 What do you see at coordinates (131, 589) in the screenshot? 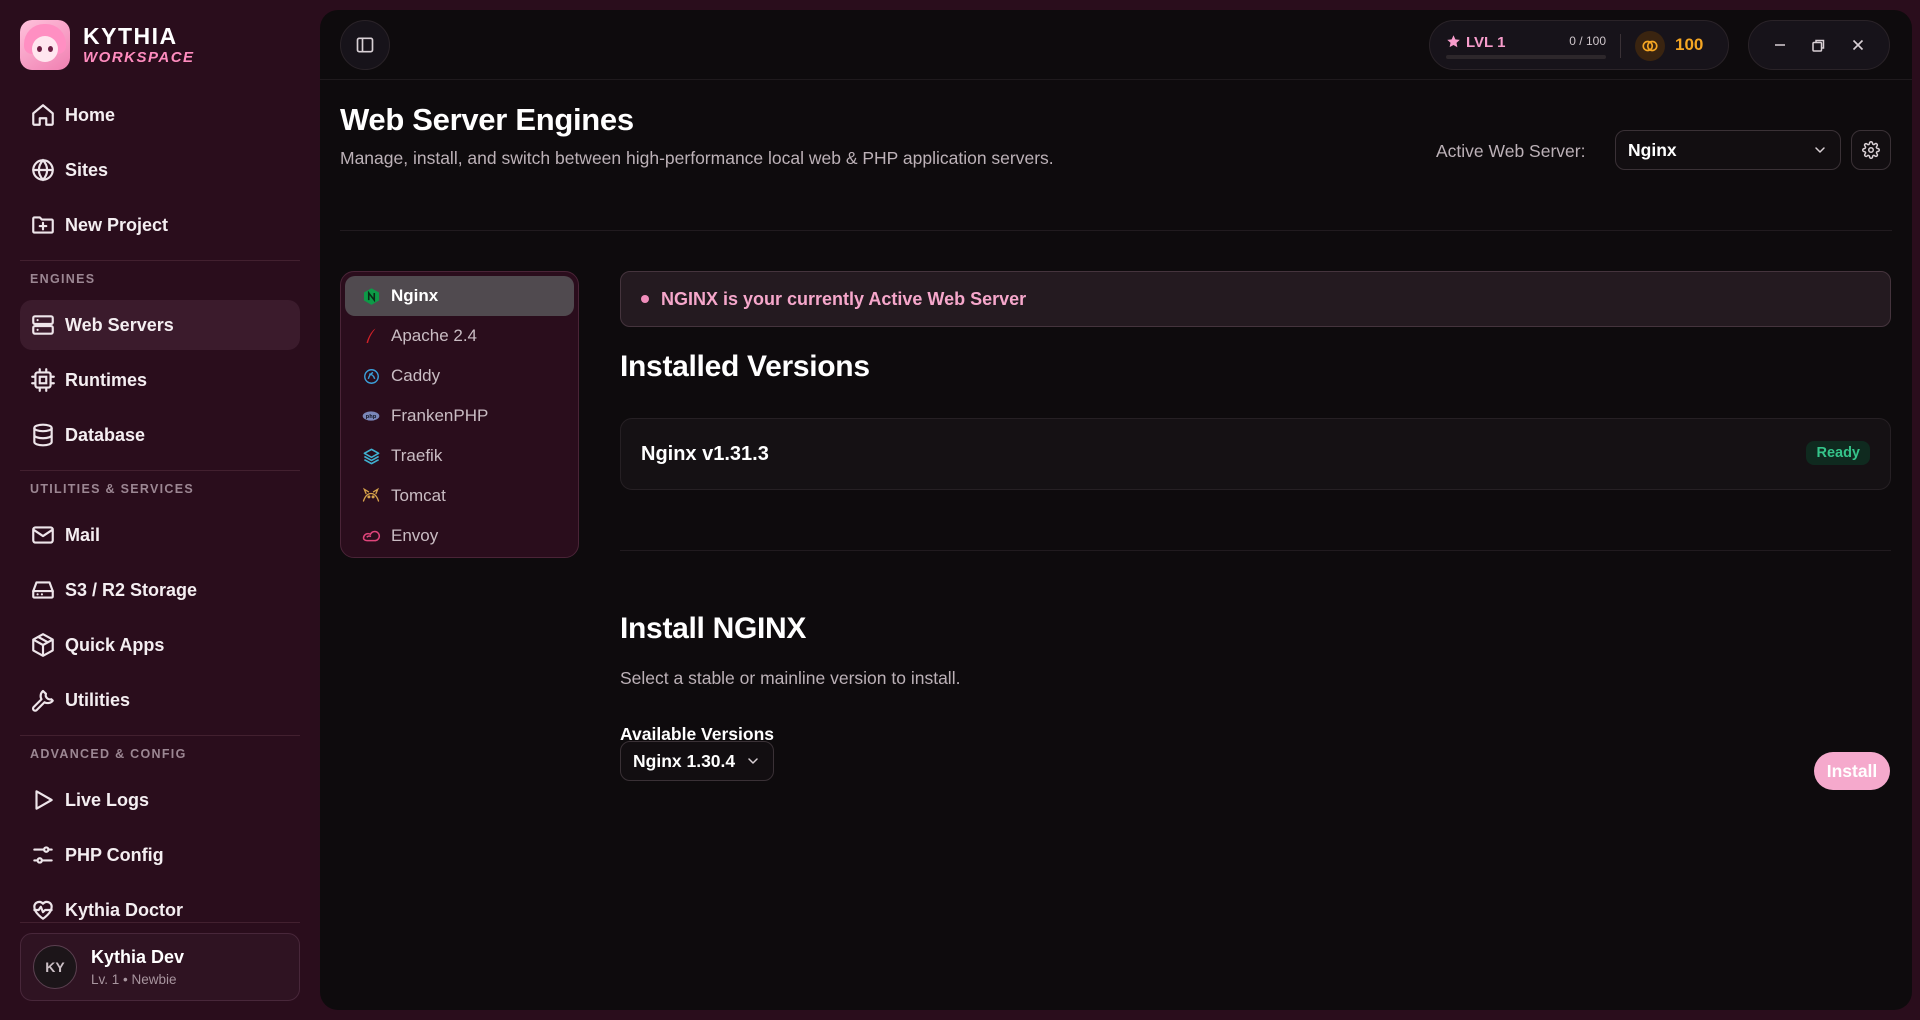
I see `sidebar-item-label: S3 / R2 Storage` at bounding box center [131, 589].